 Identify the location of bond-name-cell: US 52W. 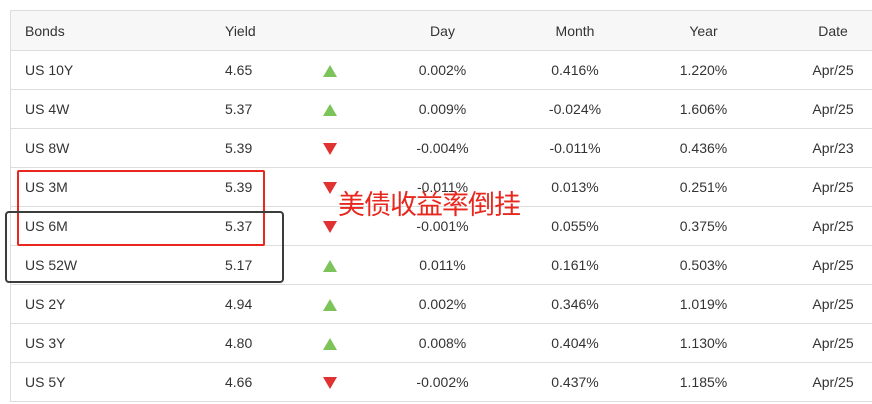
(117, 265).